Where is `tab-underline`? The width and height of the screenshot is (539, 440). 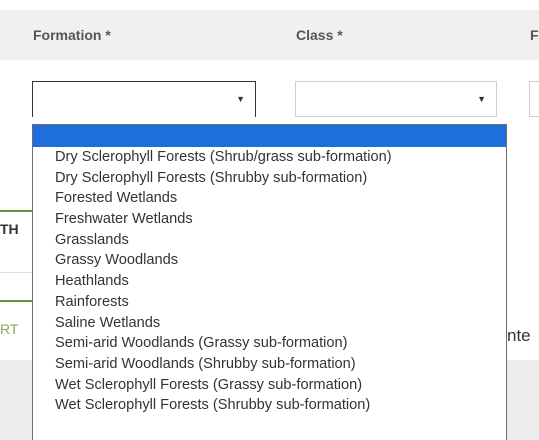
tab-underline is located at coordinates (16, 211).